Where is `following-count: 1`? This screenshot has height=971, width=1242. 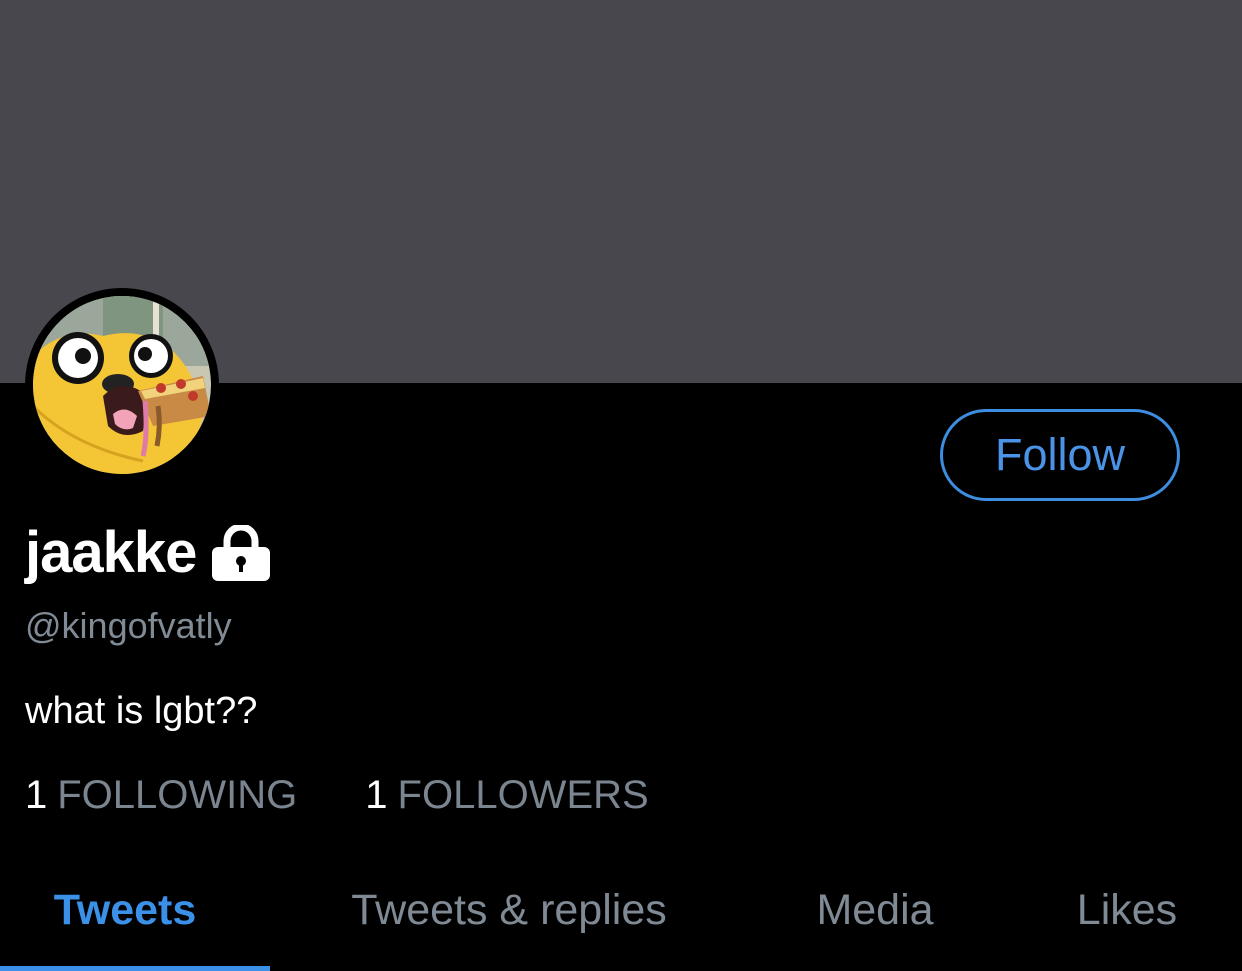
following-count: 1 is located at coordinates (36, 795).